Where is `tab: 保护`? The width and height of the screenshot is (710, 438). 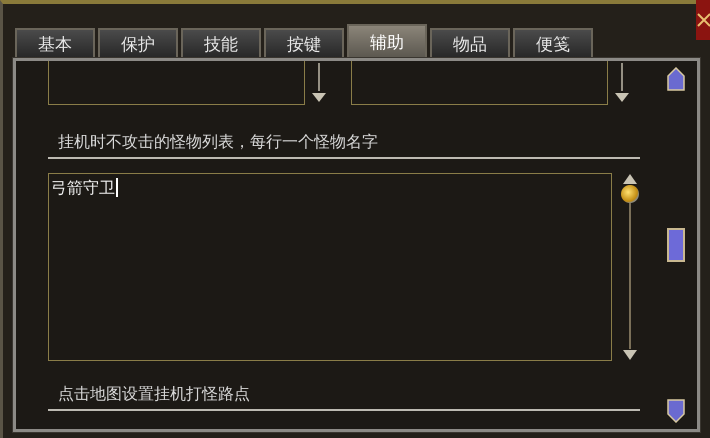 tab: 保护 is located at coordinates (138, 43).